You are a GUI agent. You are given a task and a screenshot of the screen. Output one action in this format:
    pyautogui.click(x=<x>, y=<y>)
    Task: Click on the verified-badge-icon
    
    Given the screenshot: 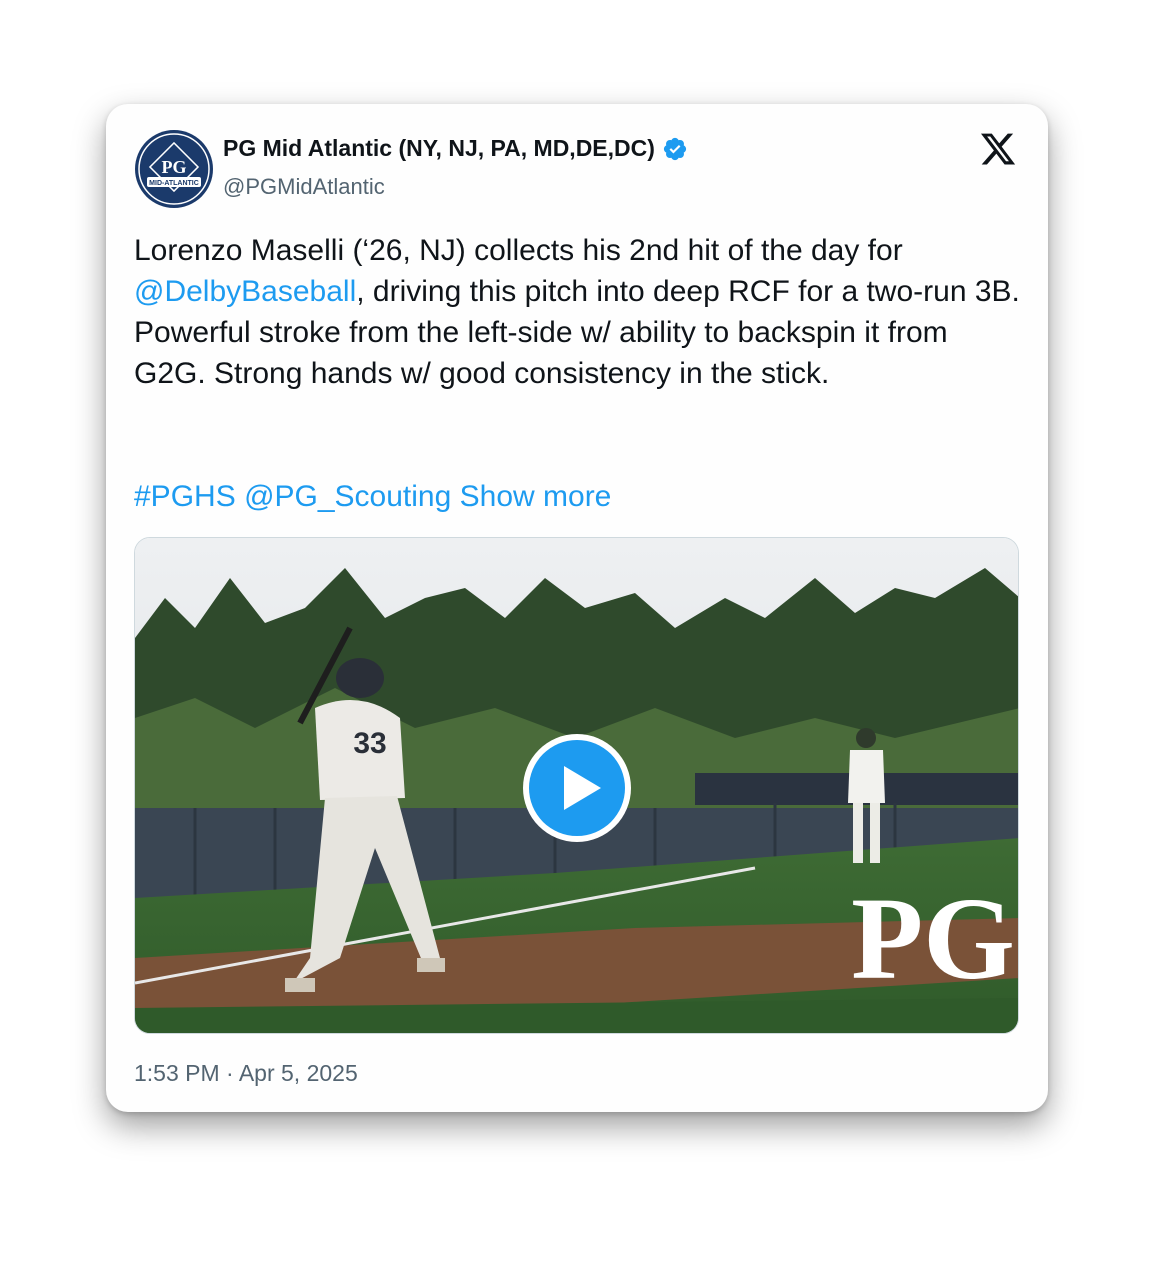 What is the action you would take?
    pyautogui.click(x=675, y=148)
    